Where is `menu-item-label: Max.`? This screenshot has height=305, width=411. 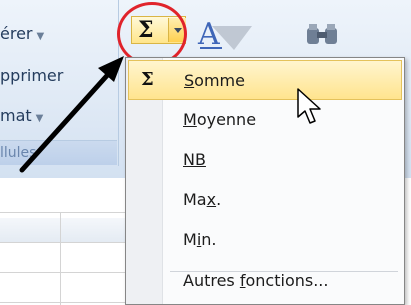 menu-item-label: Max. is located at coordinates (202, 199).